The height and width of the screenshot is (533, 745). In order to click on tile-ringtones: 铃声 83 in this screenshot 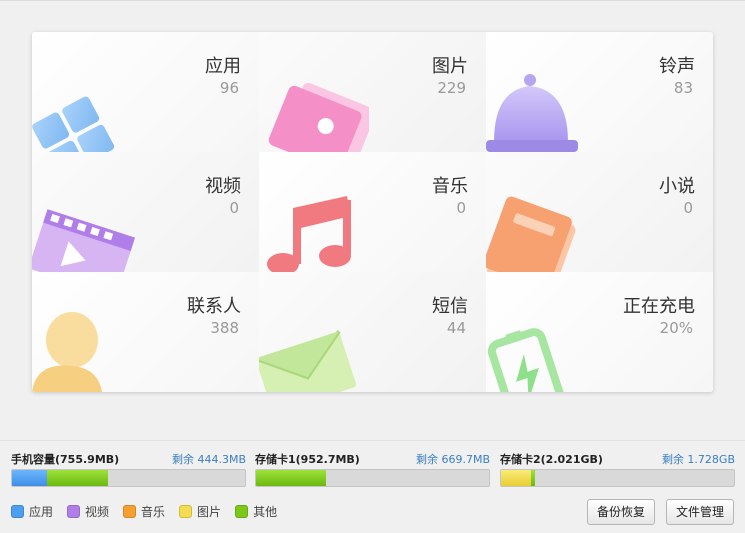, I will do `click(599, 92)`.